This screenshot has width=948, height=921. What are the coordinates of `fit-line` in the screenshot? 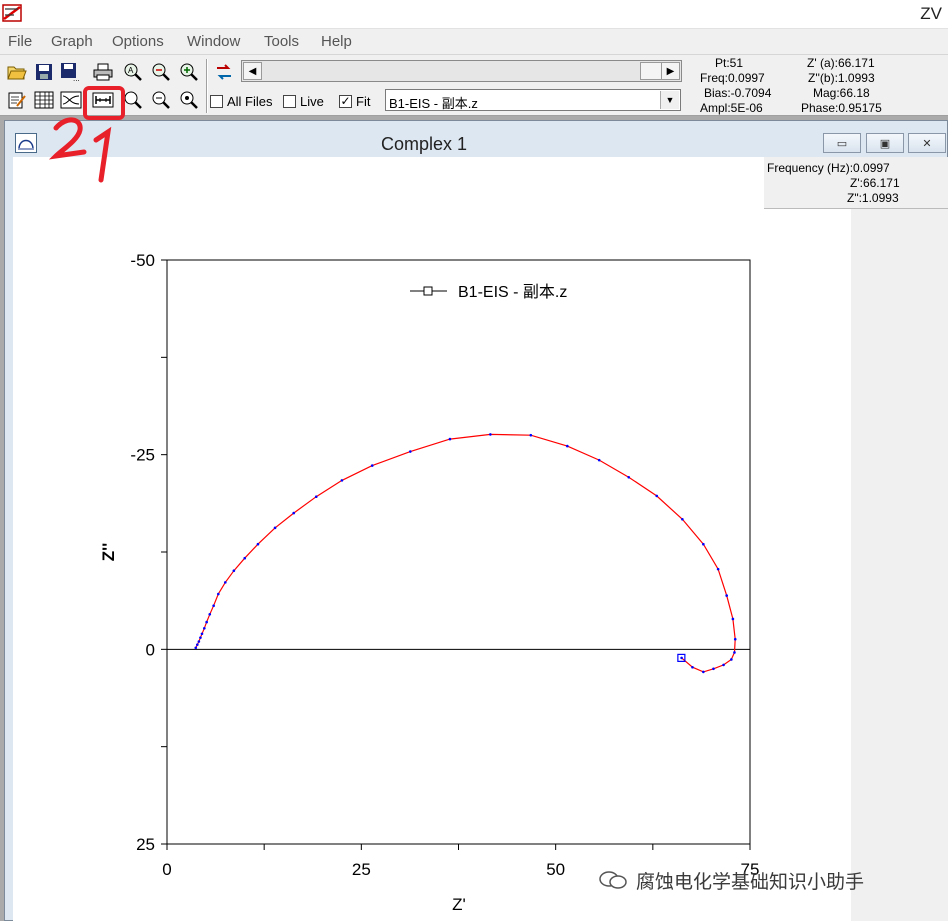 It's located at (465, 553).